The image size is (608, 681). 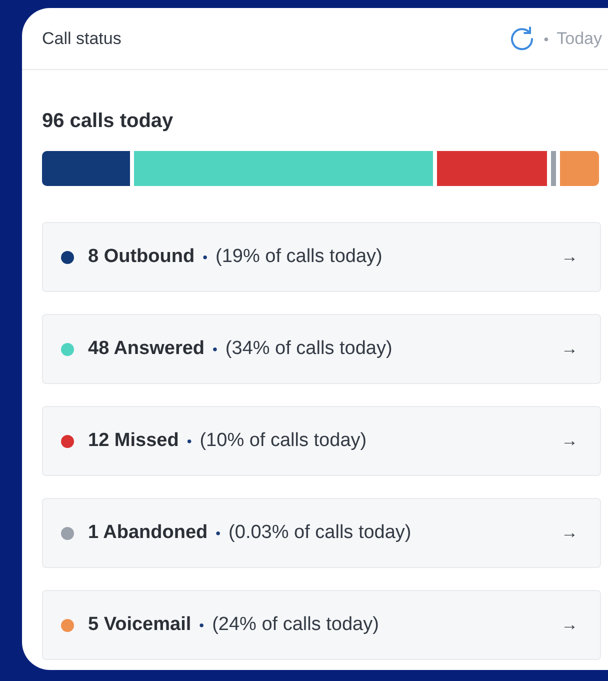 What do you see at coordinates (140, 625) in the screenshot?
I see `status-count: 5 Voicemail` at bounding box center [140, 625].